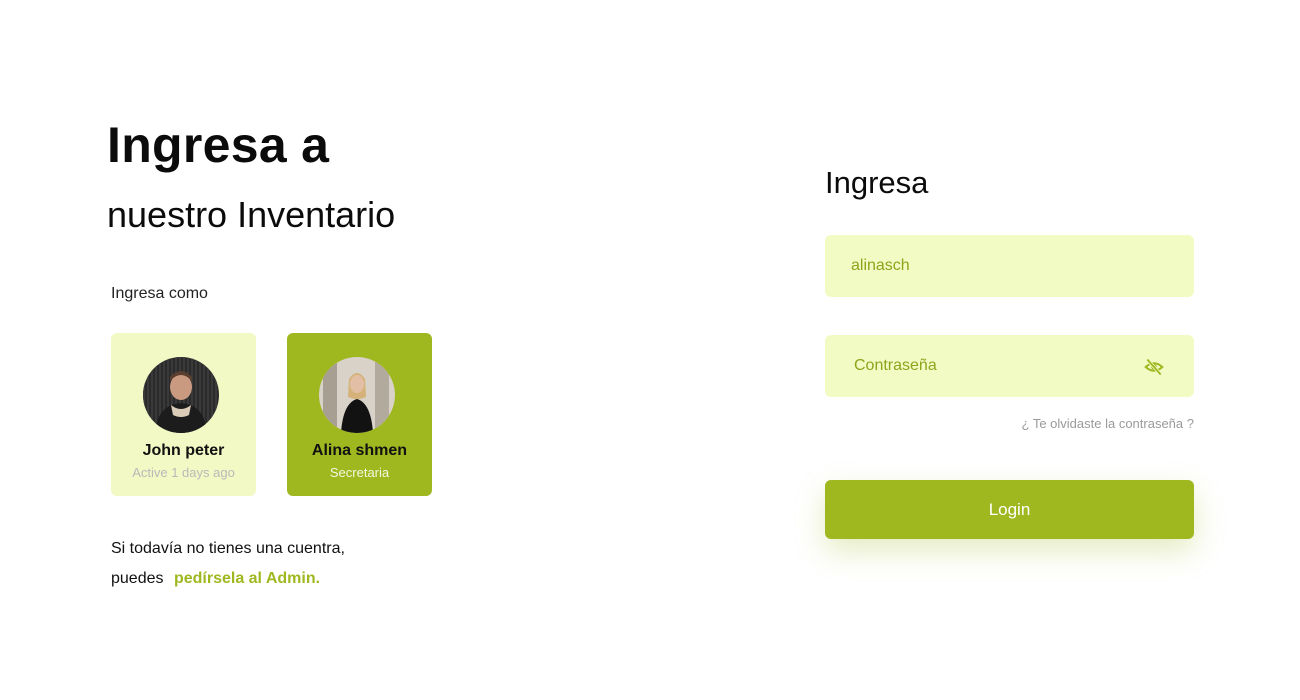  I want to click on login-as-label: Ingresa como, so click(159, 293).